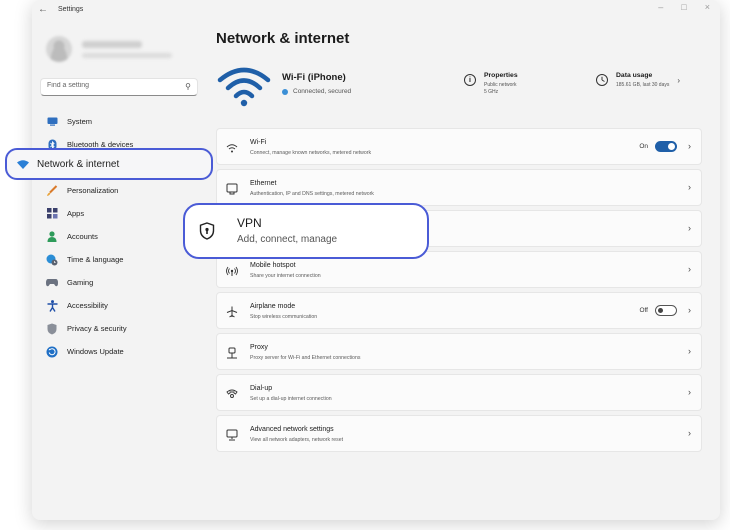 The height and width of the screenshot is (530, 730). Describe the element at coordinates (707, 7) in the screenshot. I see `close-button: ×` at that location.